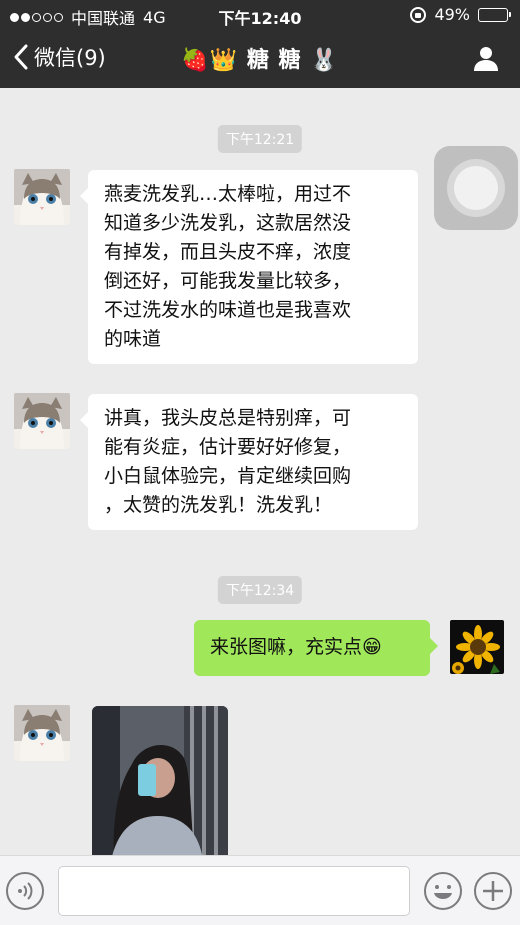 The height and width of the screenshot is (925, 520). What do you see at coordinates (476, 188) in the screenshot?
I see `assistive-touch-icon` at bounding box center [476, 188].